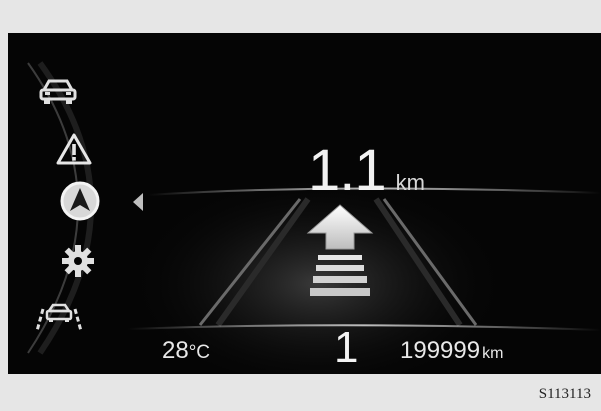 The image size is (601, 411). Describe the element at coordinates (346, 347) in the screenshot. I see `gear-indicator: 1` at that location.